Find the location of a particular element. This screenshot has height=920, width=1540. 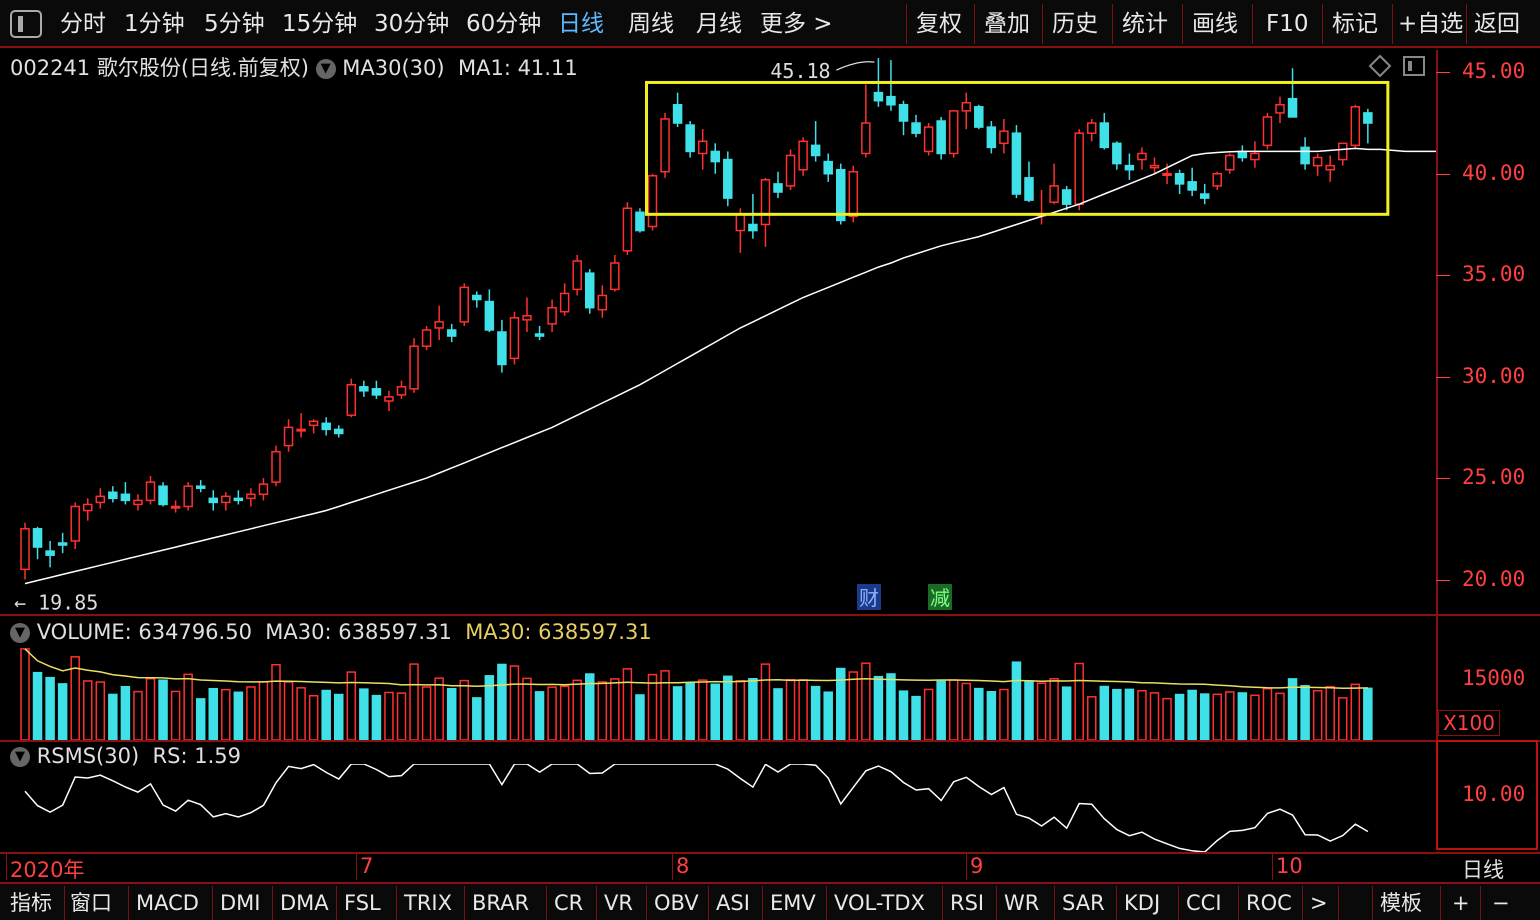

indicator-tab: SAR is located at coordinates (1083, 903).